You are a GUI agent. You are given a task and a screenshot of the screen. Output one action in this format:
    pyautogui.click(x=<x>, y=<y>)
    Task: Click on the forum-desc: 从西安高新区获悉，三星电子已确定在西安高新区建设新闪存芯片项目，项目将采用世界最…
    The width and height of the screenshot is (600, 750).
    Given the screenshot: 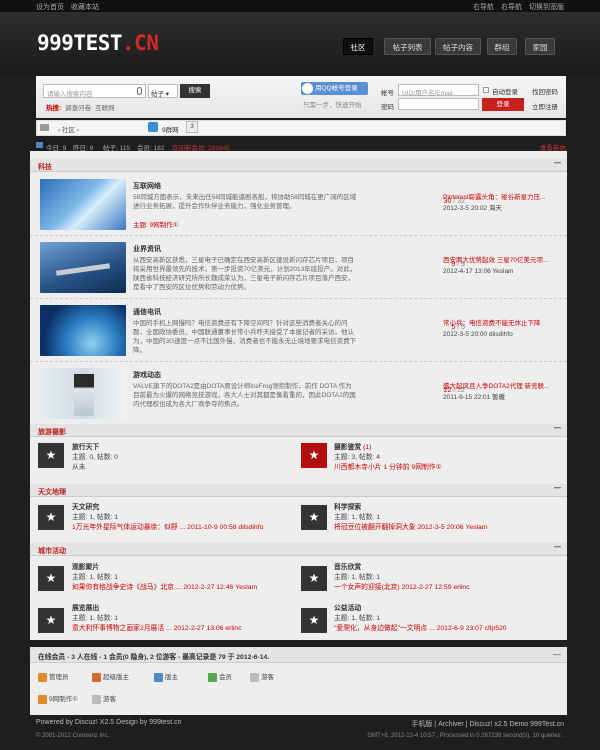 What is the action you would take?
    pyautogui.click(x=245, y=274)
    